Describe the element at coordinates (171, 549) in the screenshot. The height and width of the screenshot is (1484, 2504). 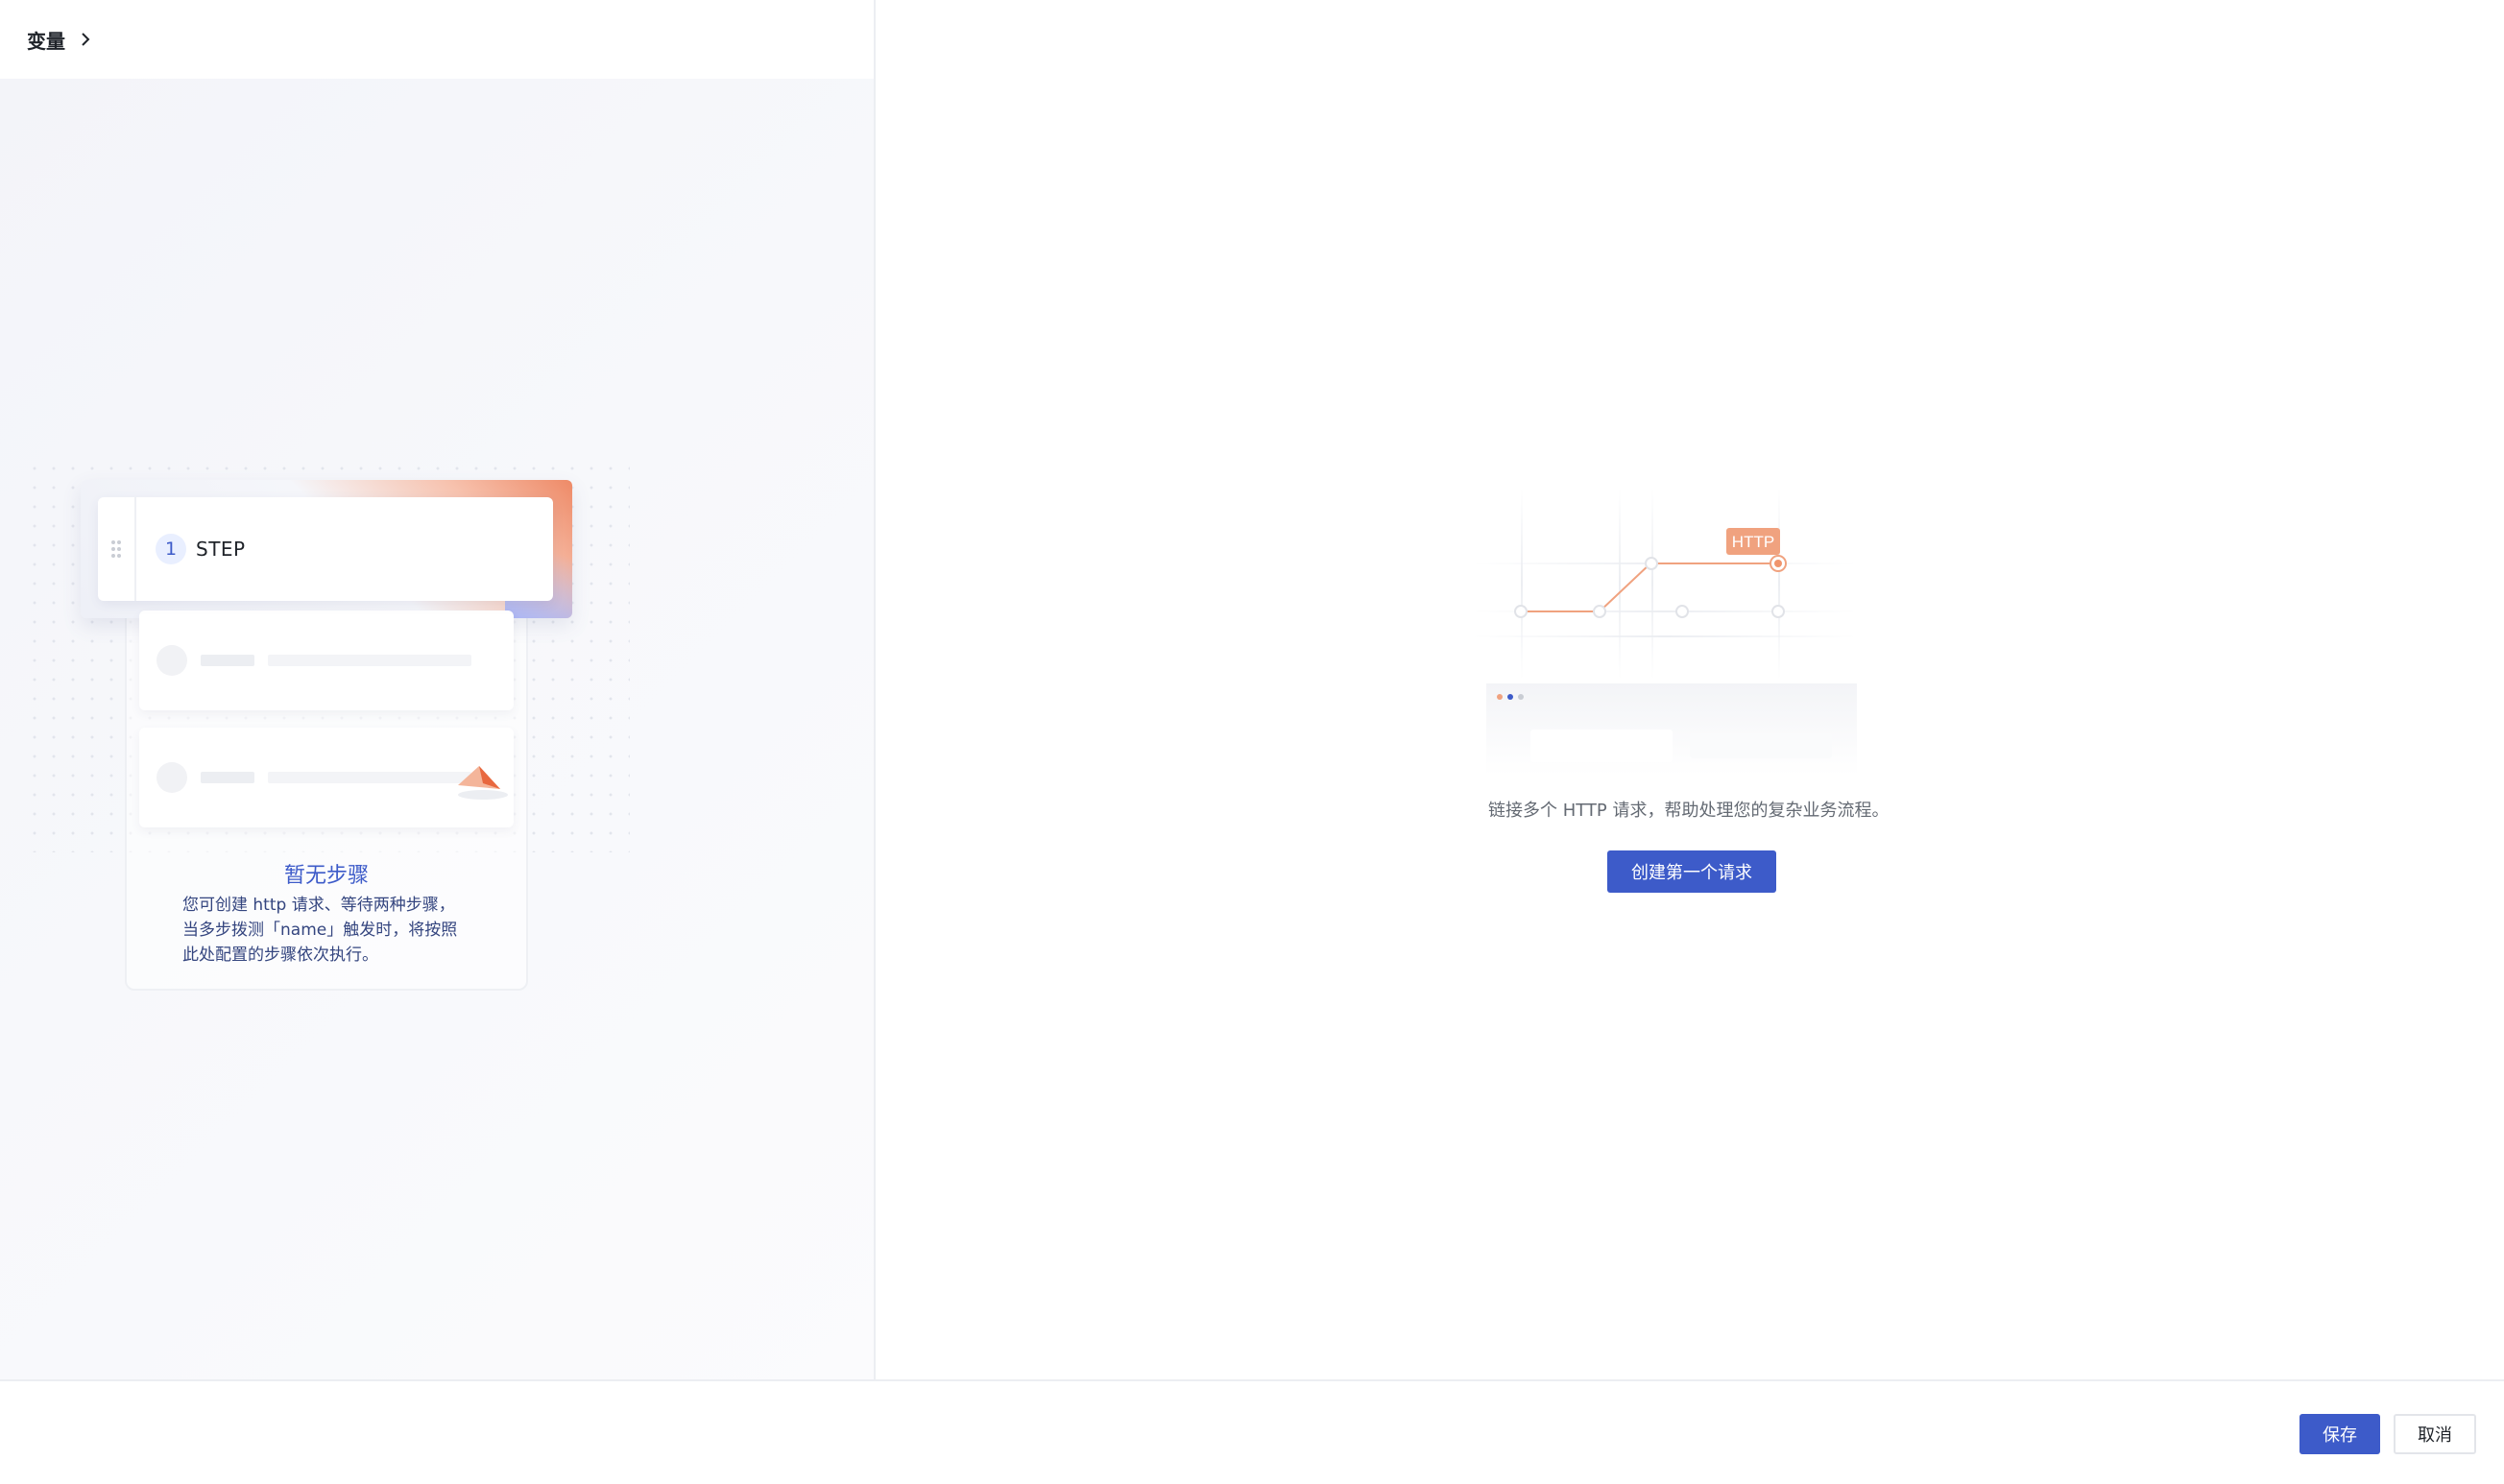
I see `step-number-badge: 1` at that location.